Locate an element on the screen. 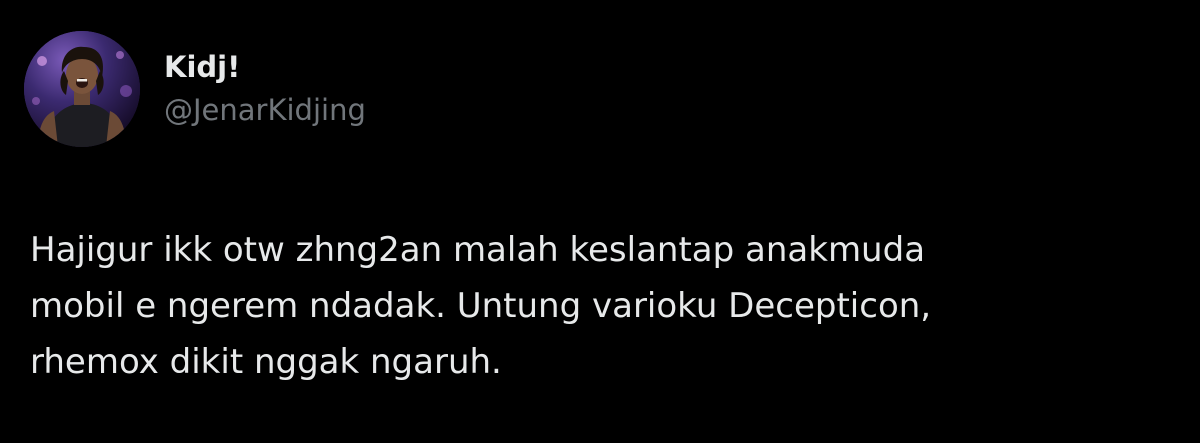  avatar-photo-icon is located at coordinates (82, 89).